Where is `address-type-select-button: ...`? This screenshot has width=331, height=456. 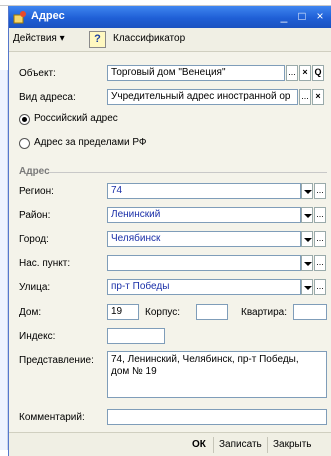 address-type-select-button: ... is located at coordinates (305, 97).